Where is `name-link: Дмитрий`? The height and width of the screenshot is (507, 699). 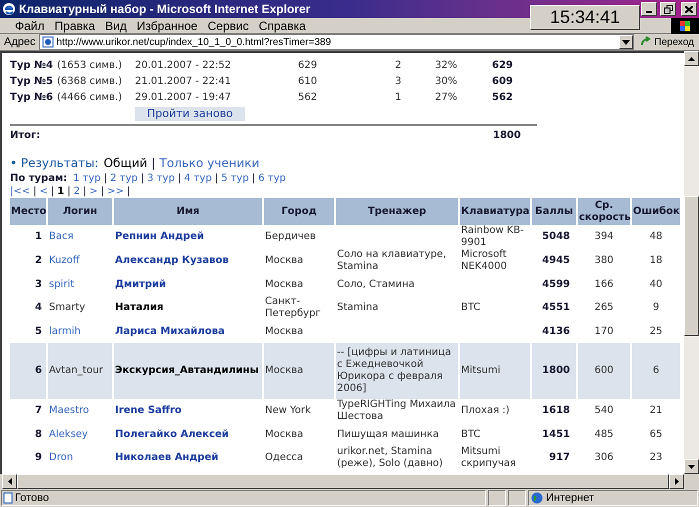 name-link: Дмитрий is located at coordinates (140, 284).